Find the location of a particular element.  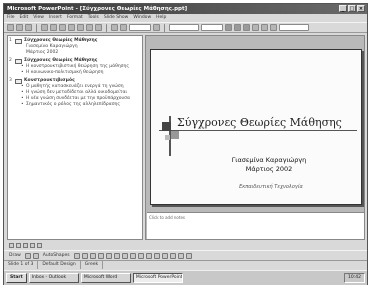

insert-table-icon is located at coordinates (123, 27).